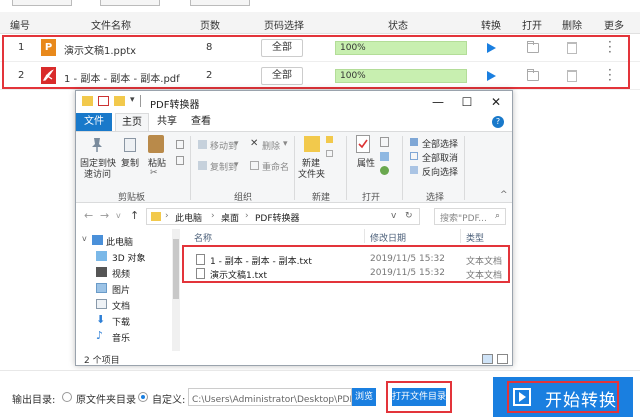  What do you see at coordinates (156, 144) in the screenshot?
I see `paste-icon` at bounding box center [156, 144].